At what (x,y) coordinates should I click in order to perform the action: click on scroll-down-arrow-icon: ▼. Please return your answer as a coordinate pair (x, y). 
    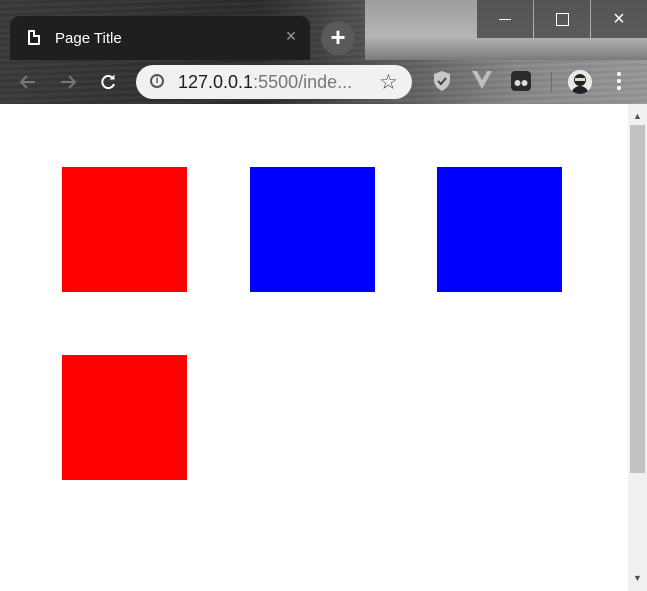
    Looking at the image, I should click on (637, 578).